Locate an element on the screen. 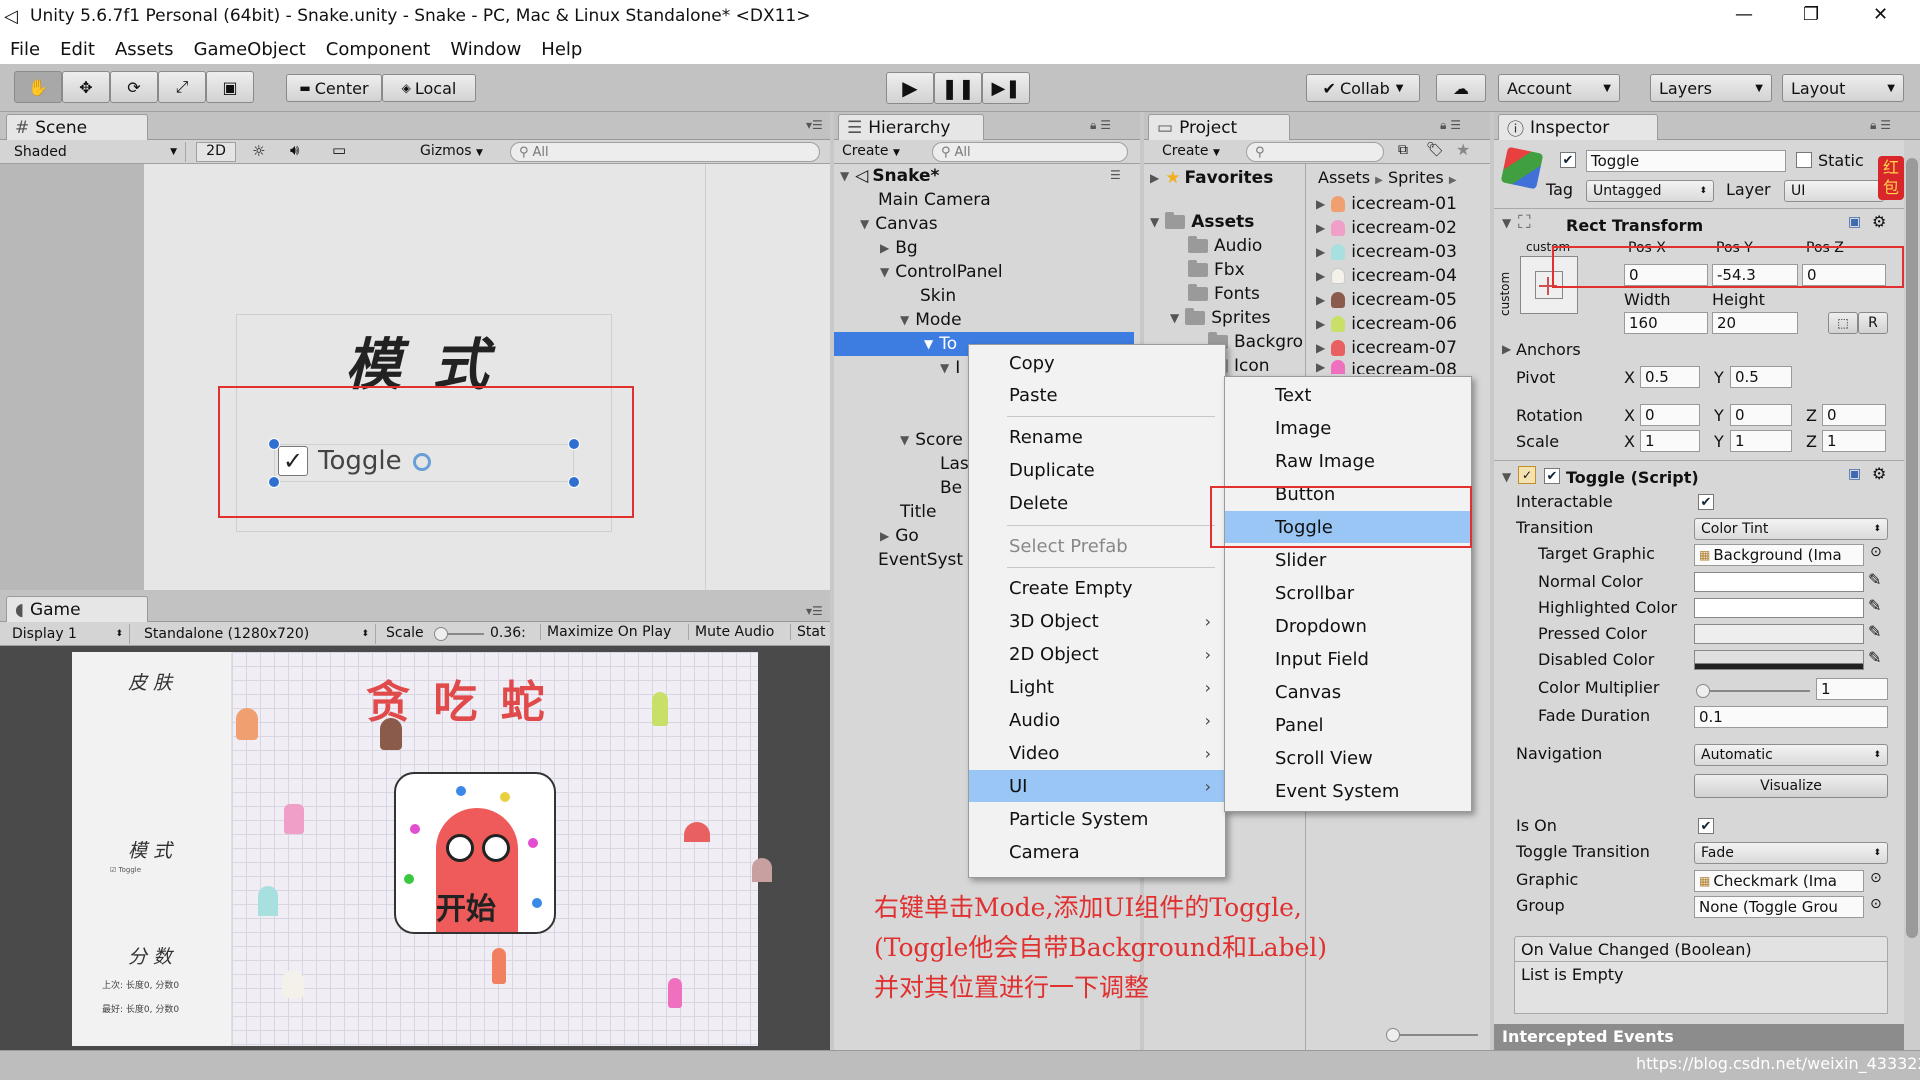 Image resolution: width=1920 pixels, height=1080 pixels. blueprint-mode-button: ⬚ is located at coordinates (1843, 323).